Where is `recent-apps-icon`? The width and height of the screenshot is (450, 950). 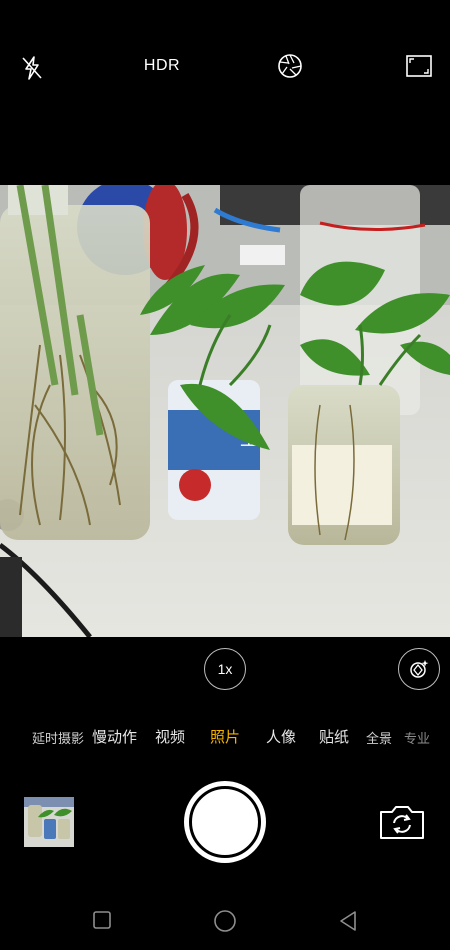 recent-apps-icon is located at coordinates (102, 920).